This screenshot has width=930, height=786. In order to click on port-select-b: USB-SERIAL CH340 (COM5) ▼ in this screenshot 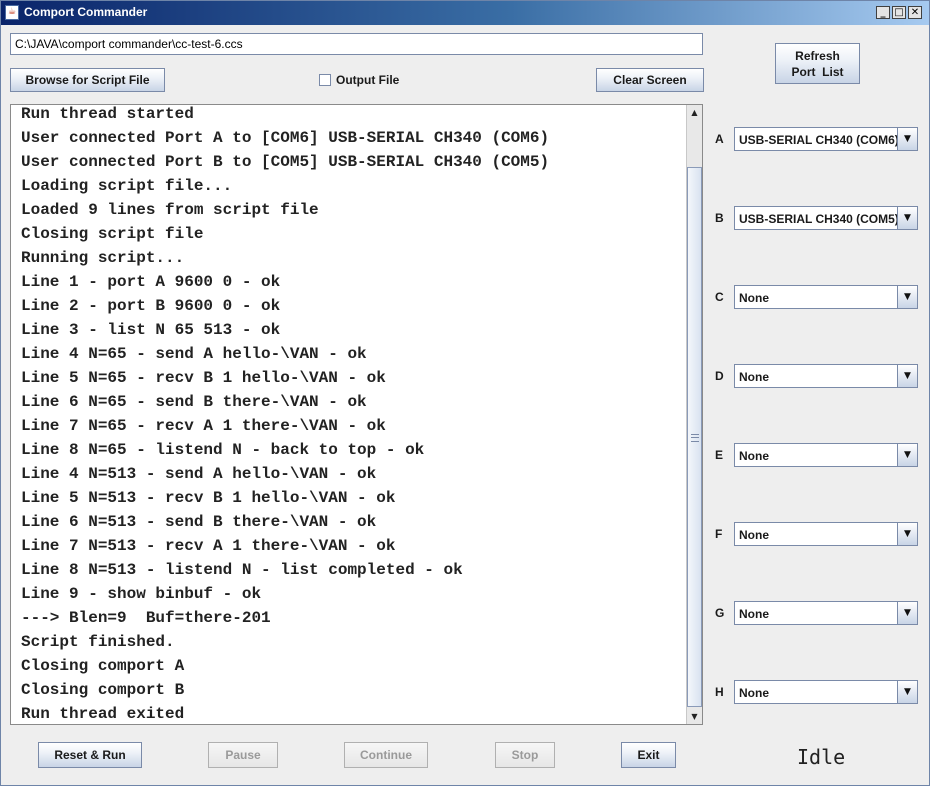, I will do `click(826, 218)`.